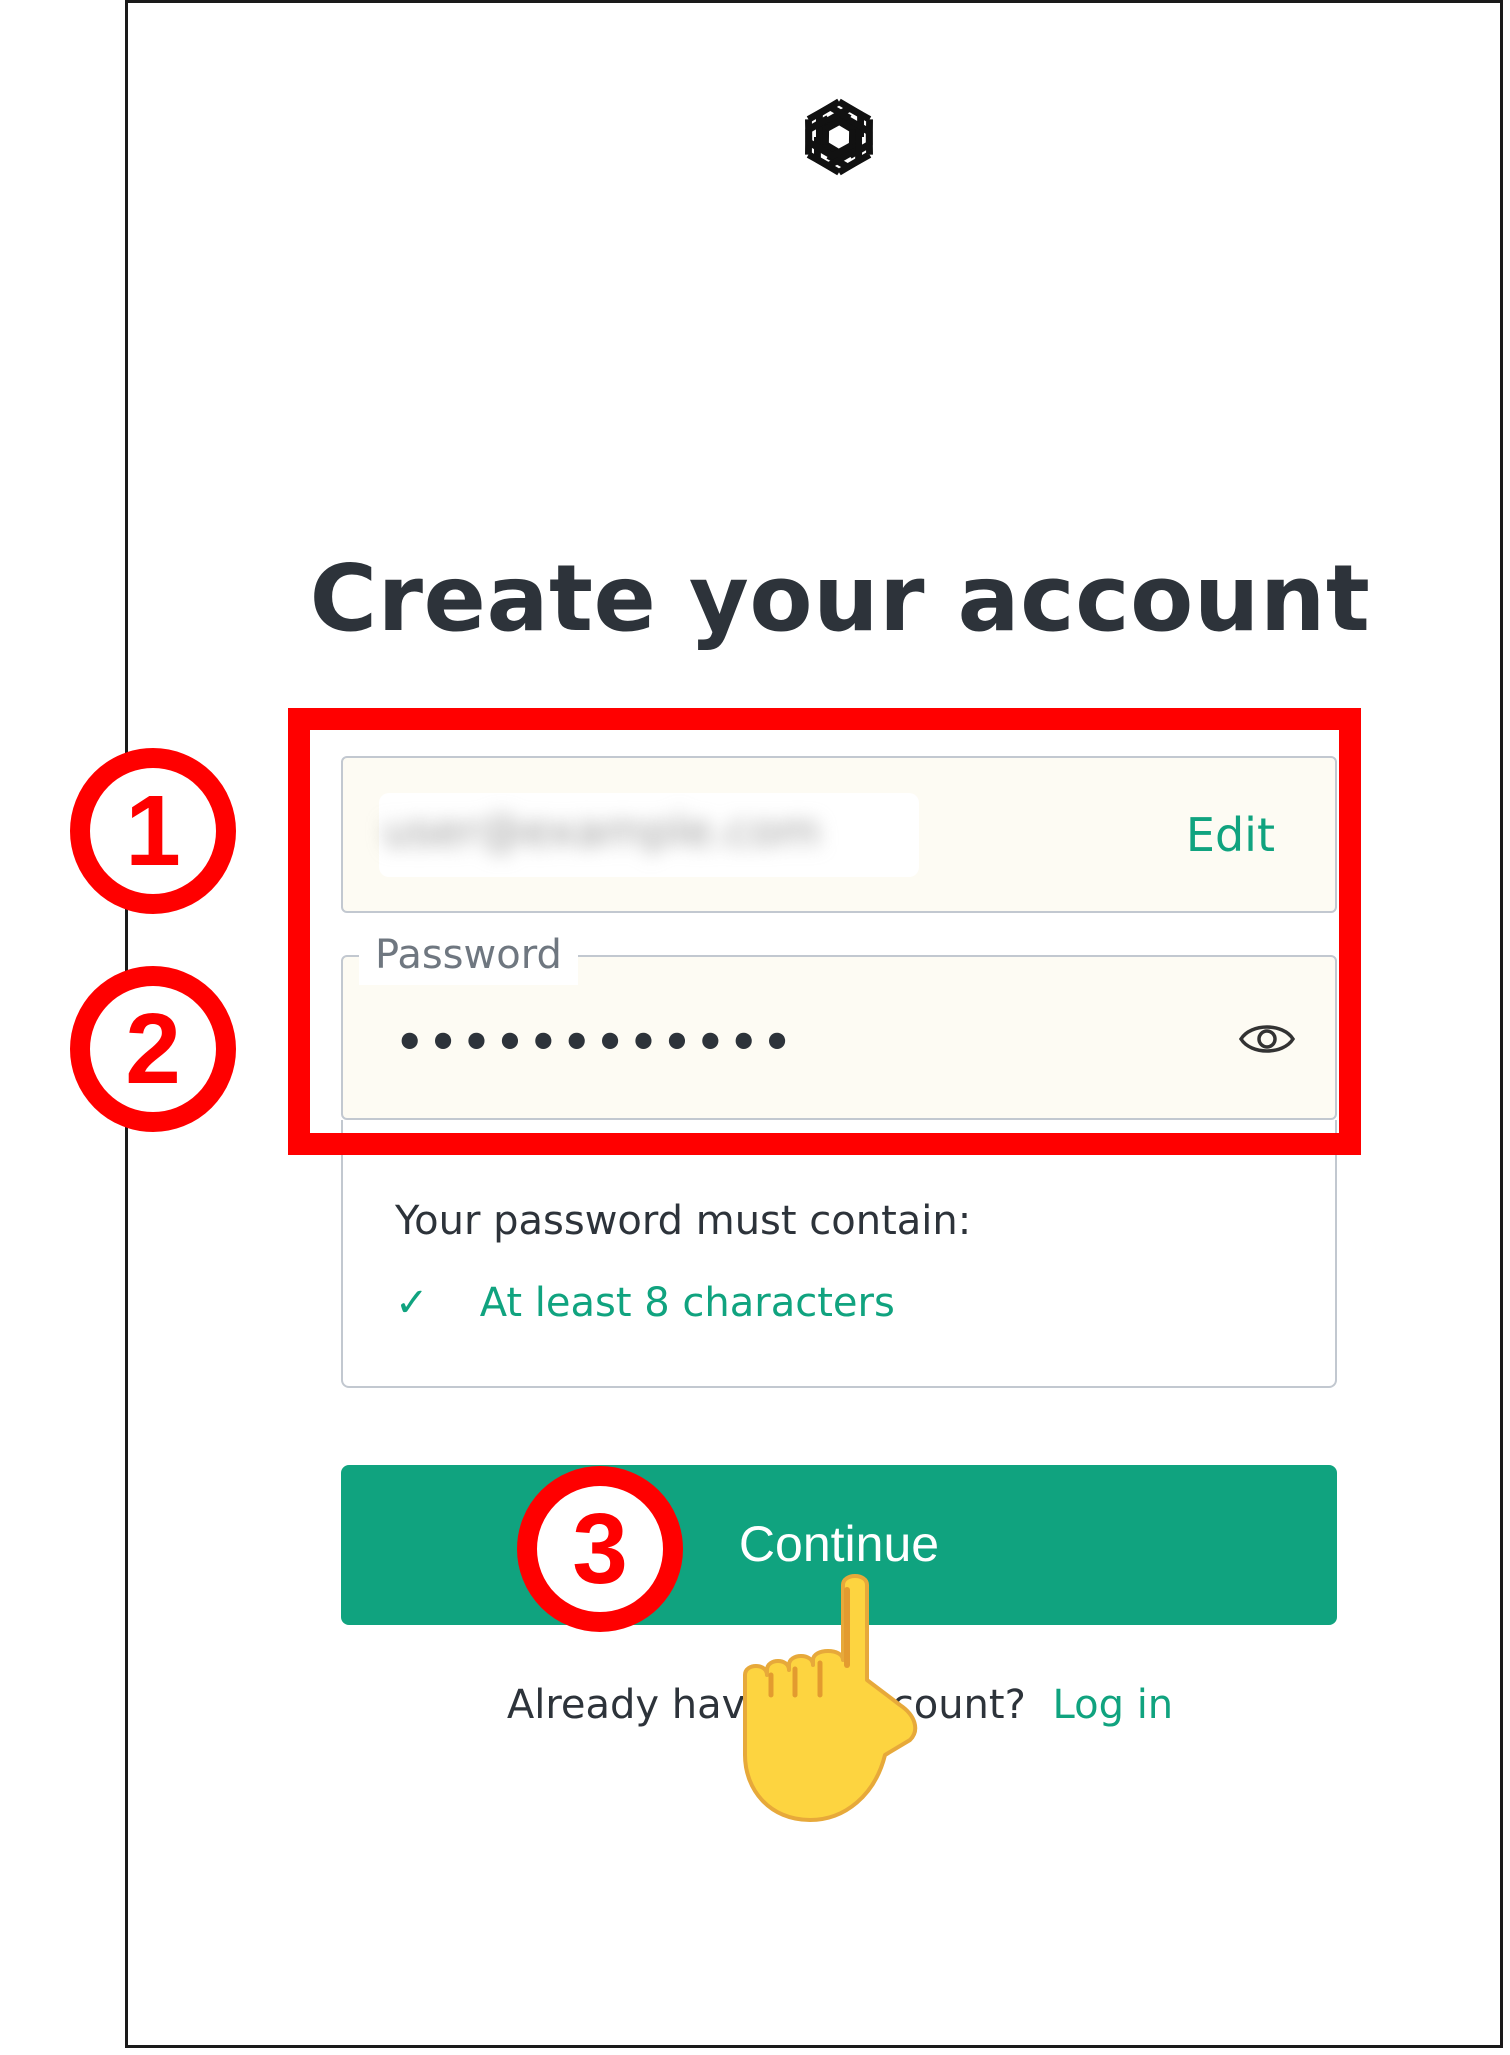  I want to click on step-marker-3: 3, so click(600, 1549).